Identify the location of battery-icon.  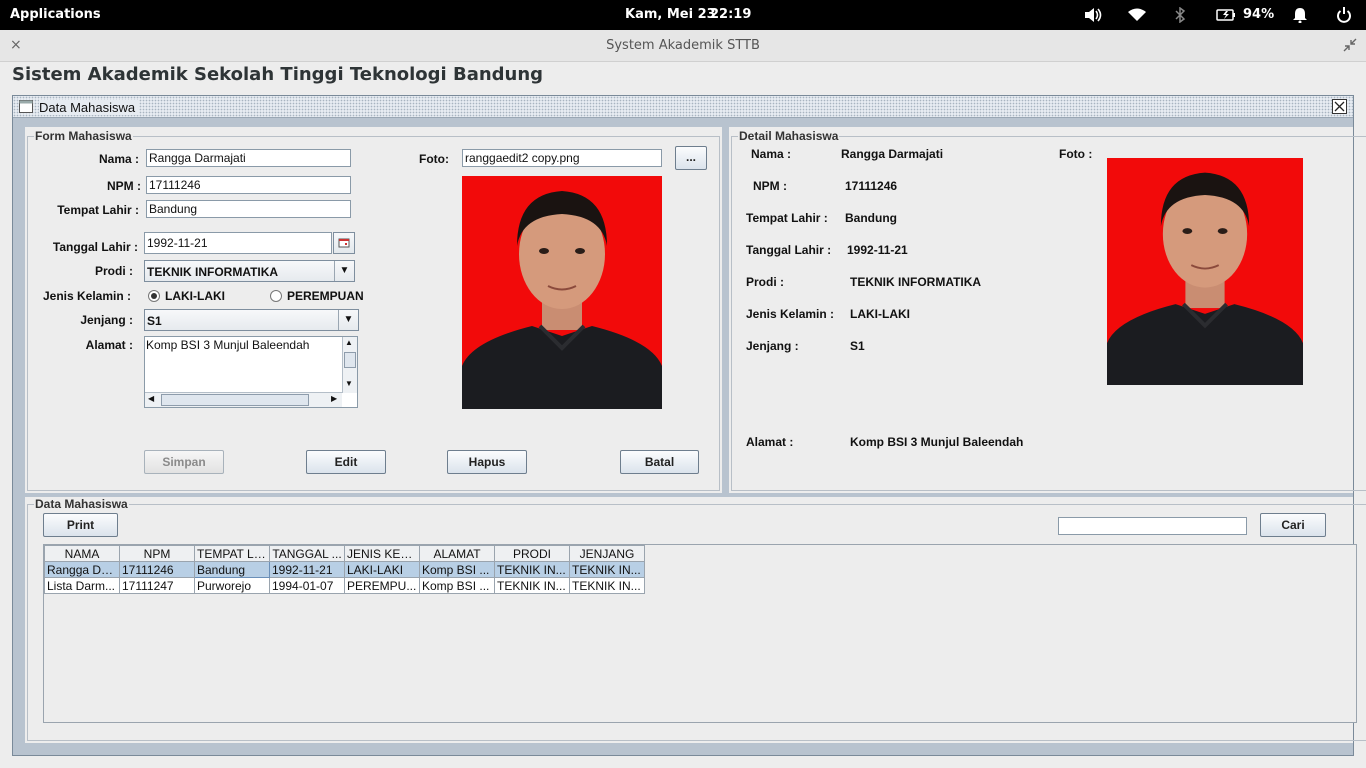
(1226, 17).